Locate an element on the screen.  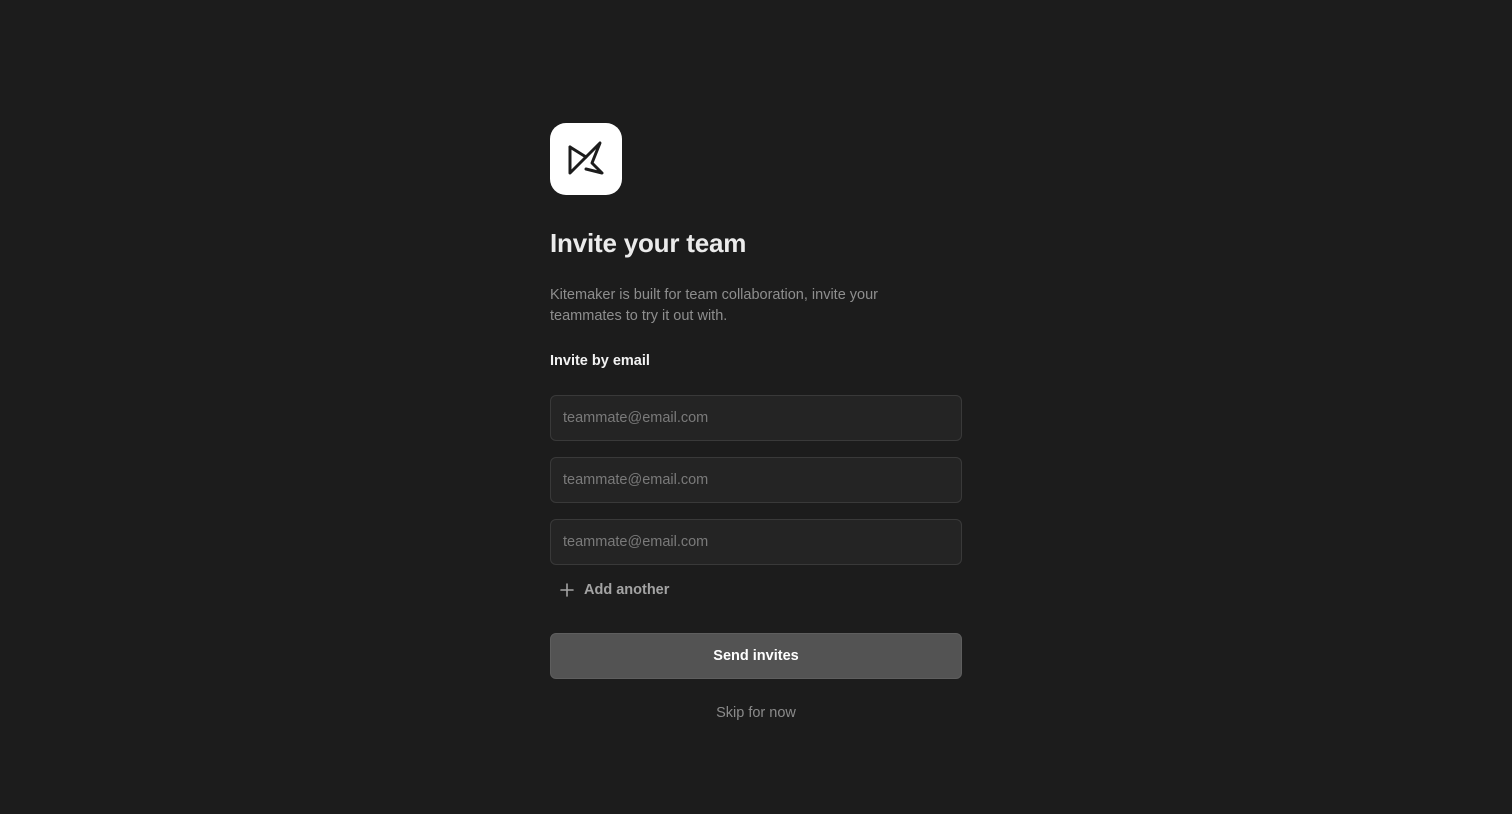
plus-icon is located at coordinates (567, 590).